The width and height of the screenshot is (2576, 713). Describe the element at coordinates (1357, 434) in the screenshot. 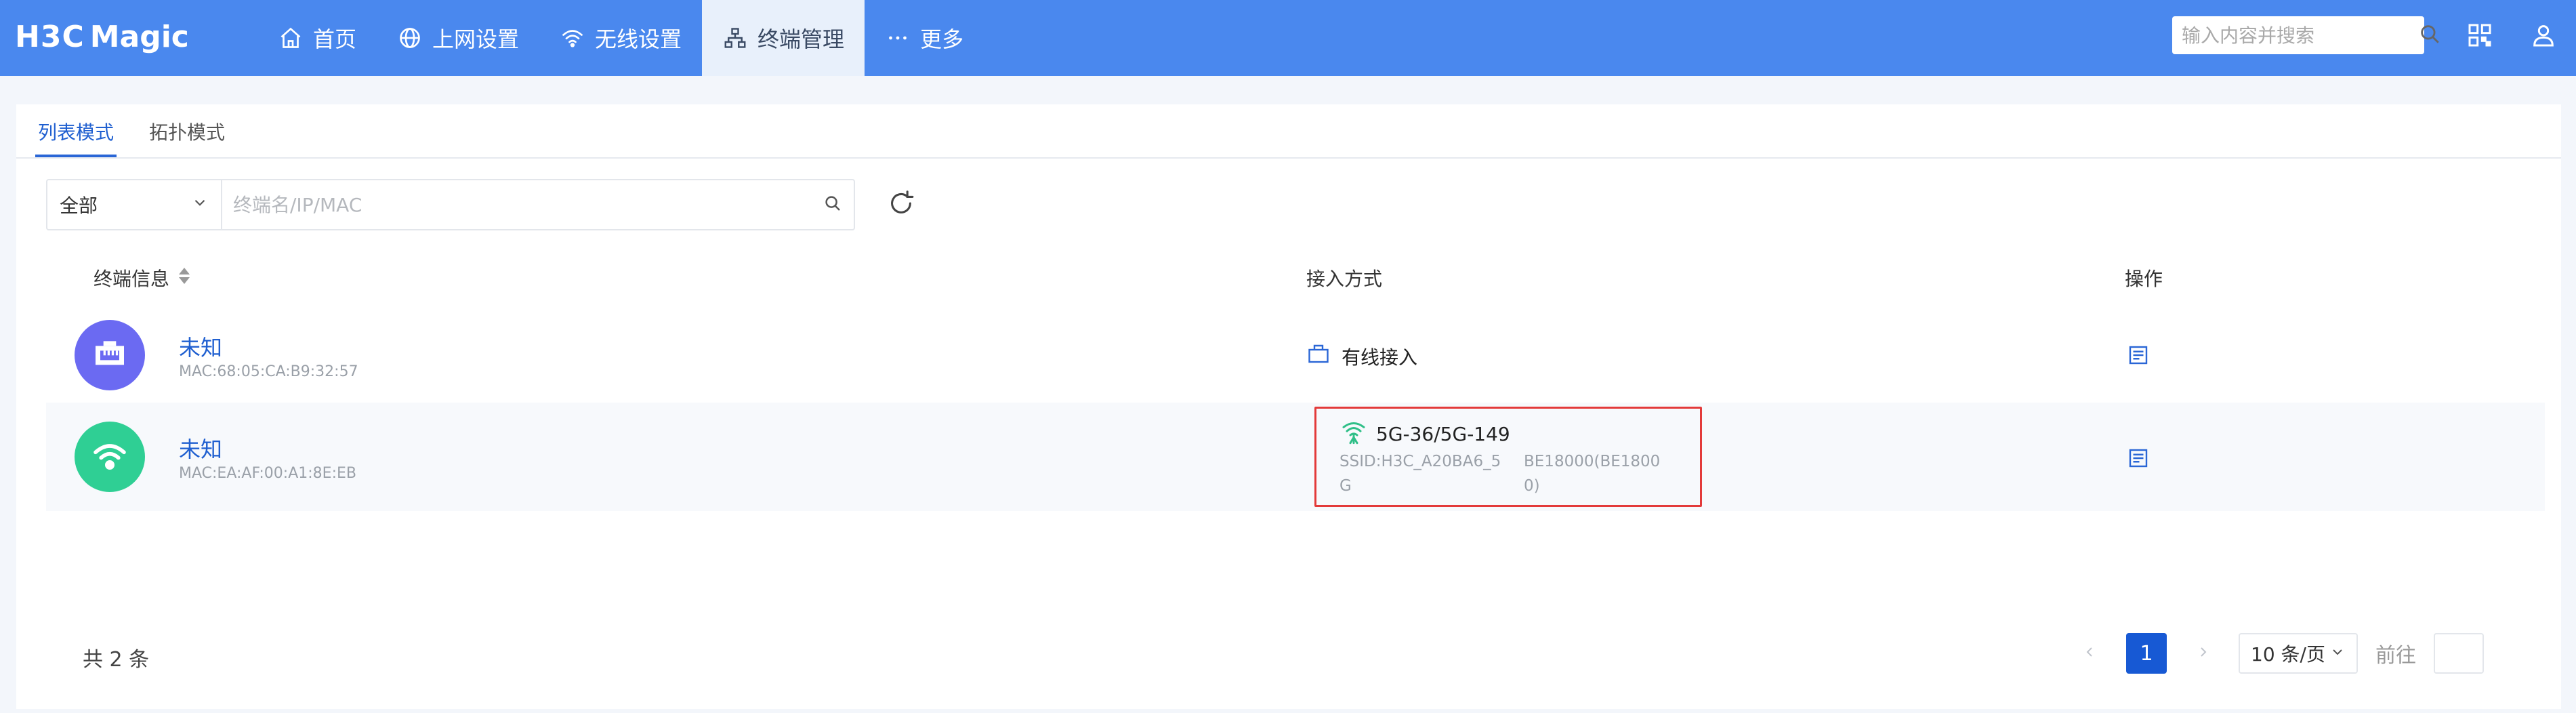

I see `wifi-signal-icon` at that location.